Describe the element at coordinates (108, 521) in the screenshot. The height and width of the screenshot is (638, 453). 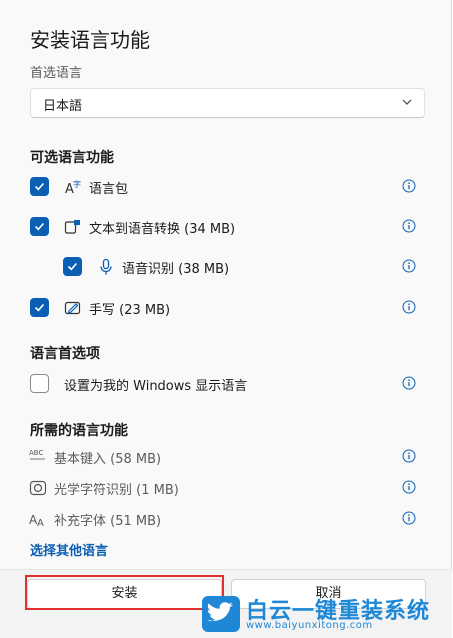
I see `required-label: 补充字体 (51 MB)` at that location.